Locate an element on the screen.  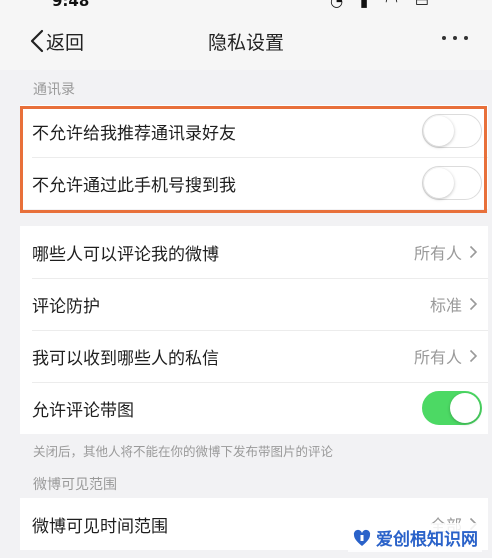
comment-images-toggle is located at coordinates (452, 408).